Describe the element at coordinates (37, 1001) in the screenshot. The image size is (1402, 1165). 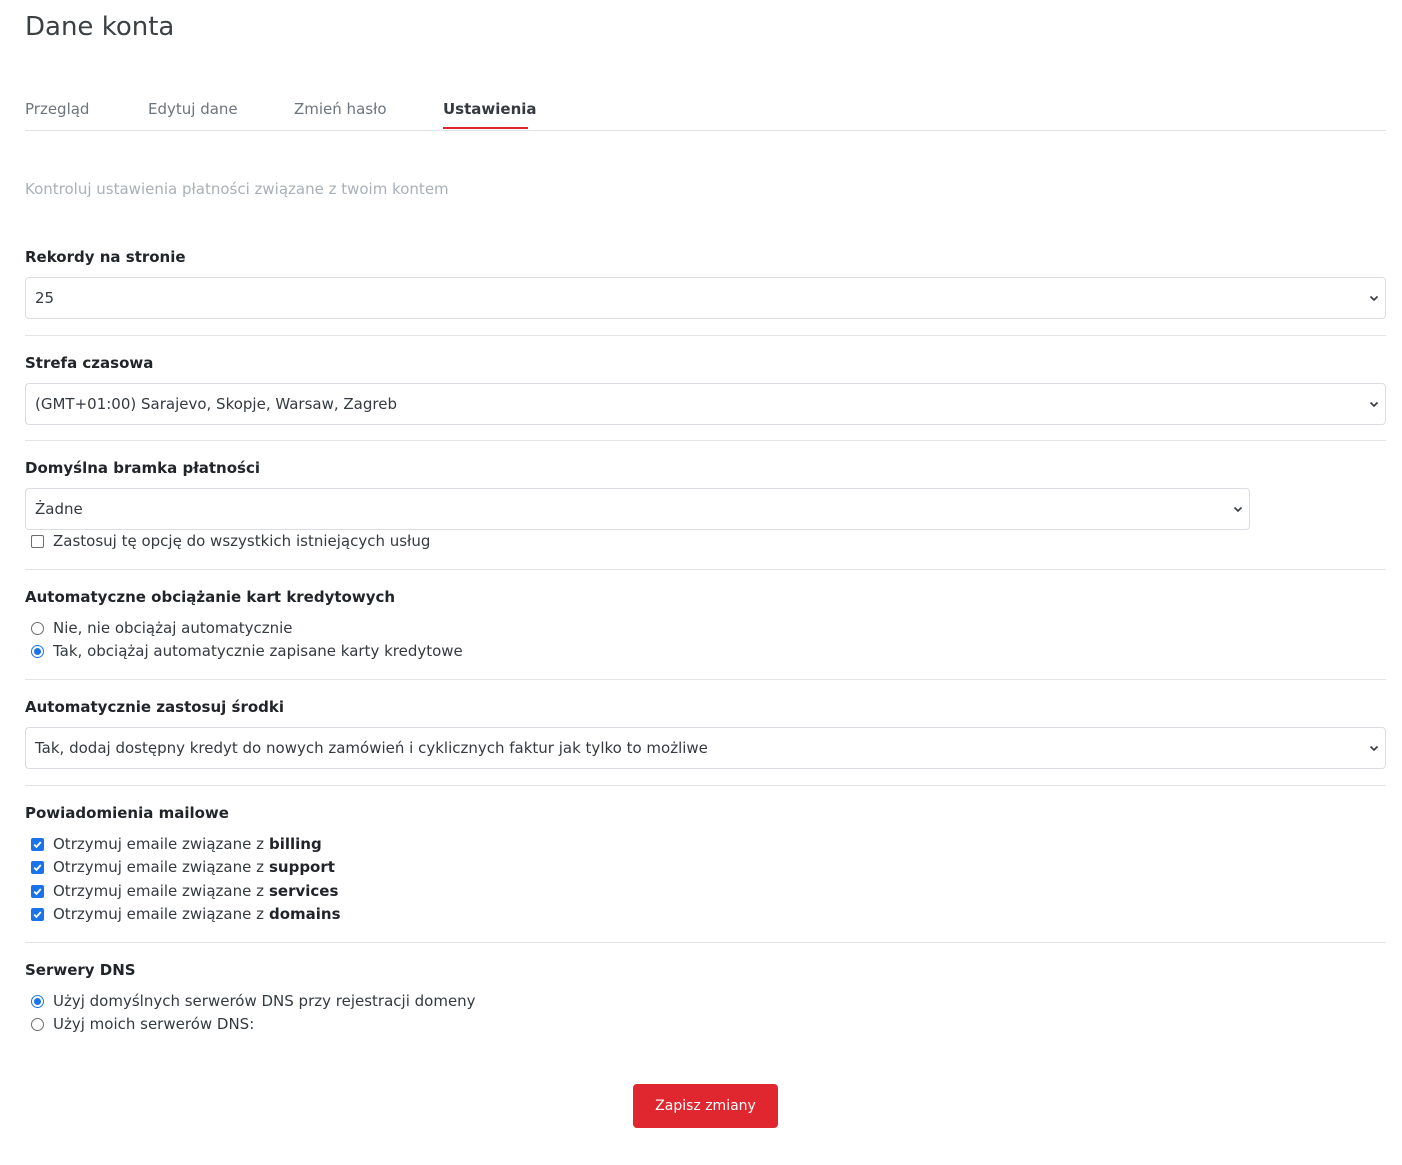
I see `dns-default-radio` at that location.